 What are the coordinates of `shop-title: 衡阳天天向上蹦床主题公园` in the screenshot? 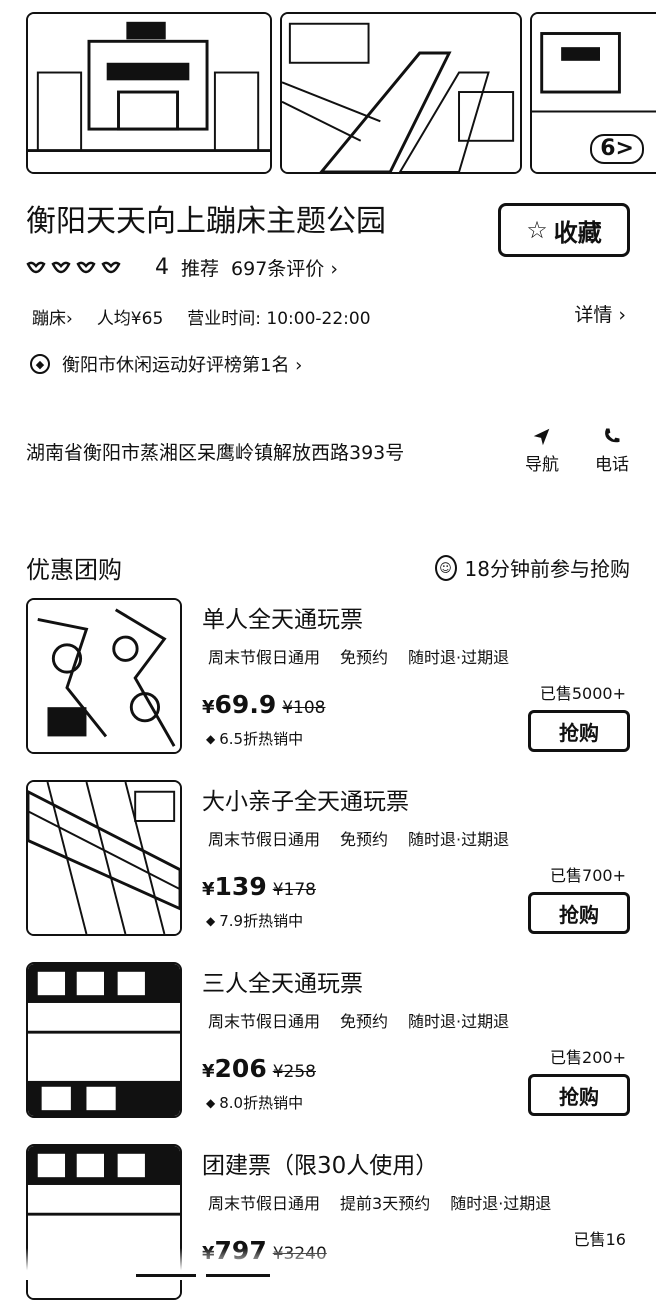 It's located at (206, 221).